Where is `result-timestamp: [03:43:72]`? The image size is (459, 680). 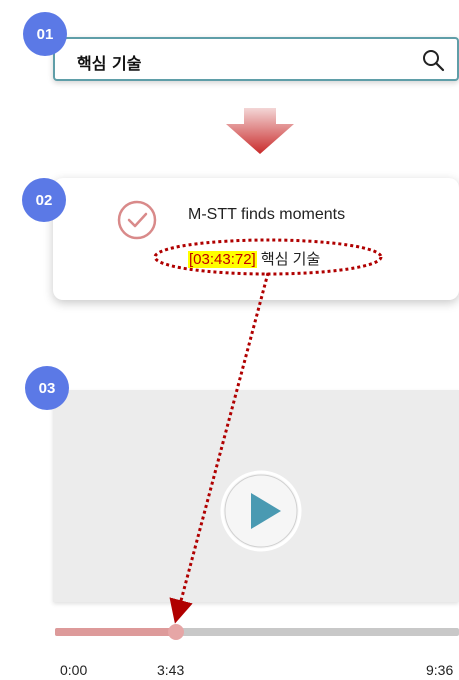 result-timestamp: [03:43:72] is located at coordinates (222, 259).